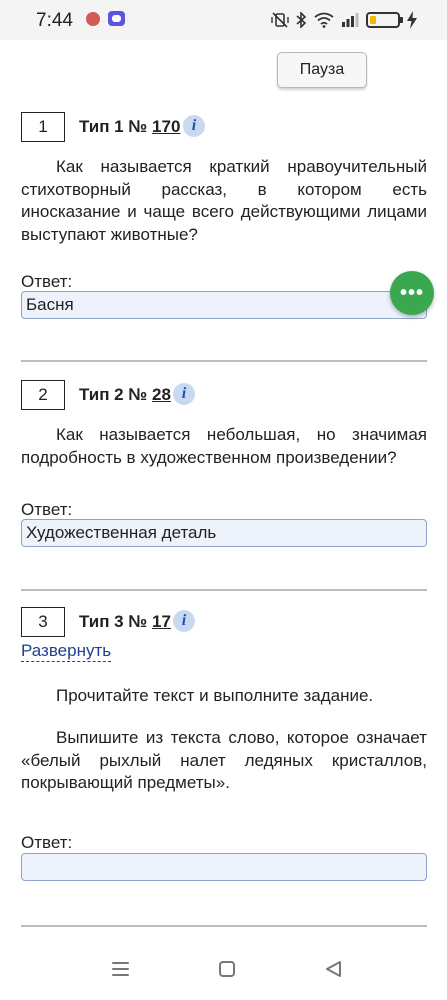 The image size is (447, 1000). I want to click on task-header: 3 Тип 3 № 17 i, so click(224, 622).